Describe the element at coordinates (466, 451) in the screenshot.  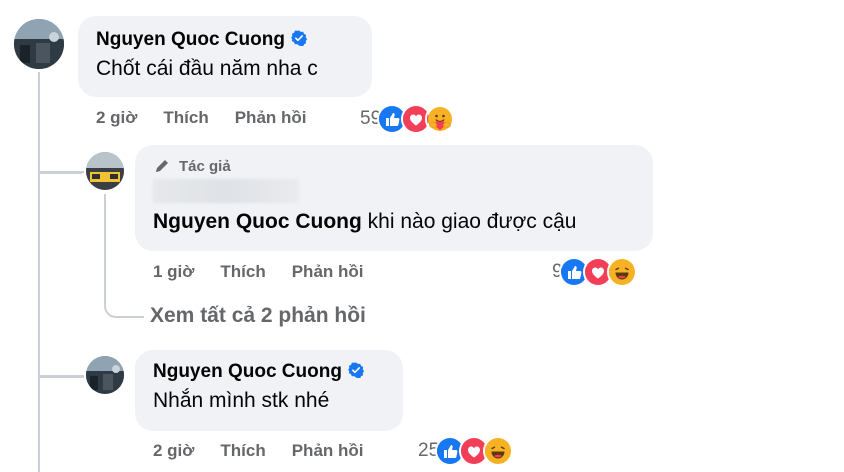
I see `reaction-summary: 25` at that location.